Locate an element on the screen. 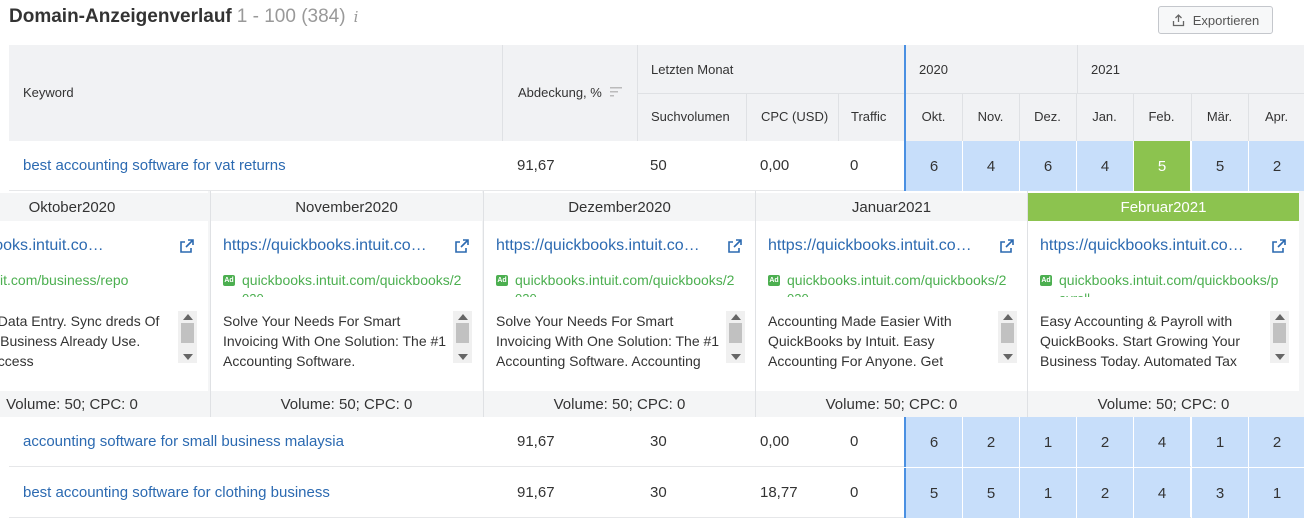 Image resolution: width=1304 pixels, height=518 pixels. page-title: Domain-Anzeigenverlauf is located at coordinates (120, 16).